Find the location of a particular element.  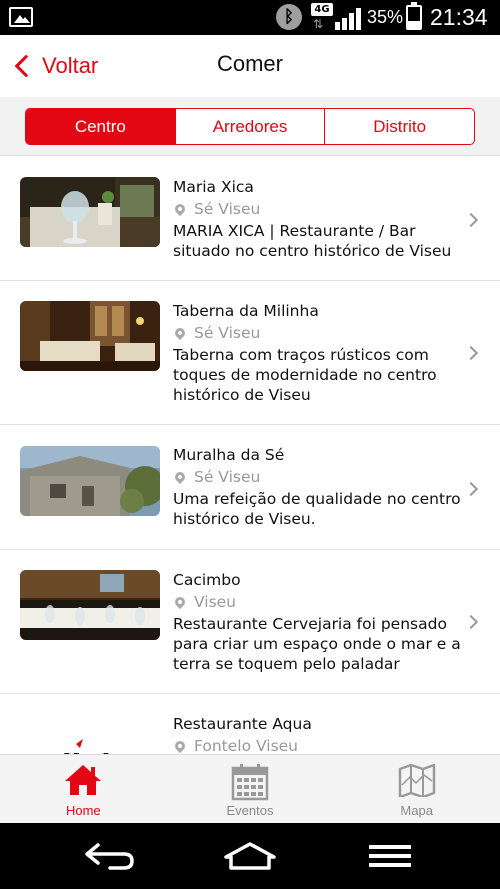

calendar-icon is located at coordinates (250, 782).